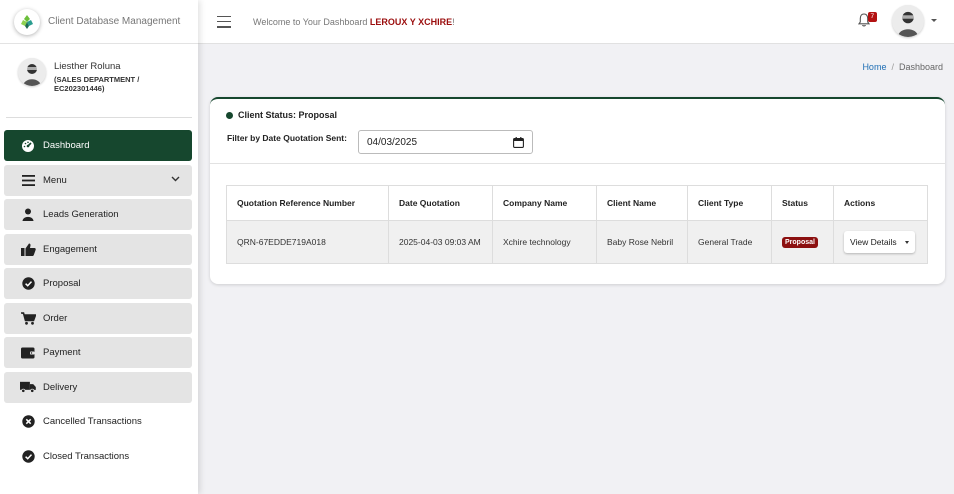 Image resolution: width=954 pixels, height=494 pixels. What do you see at coordinates (224, 21) in the screenshot?
I see `hamburger-menu-icon` at bounding box center [224, 21].